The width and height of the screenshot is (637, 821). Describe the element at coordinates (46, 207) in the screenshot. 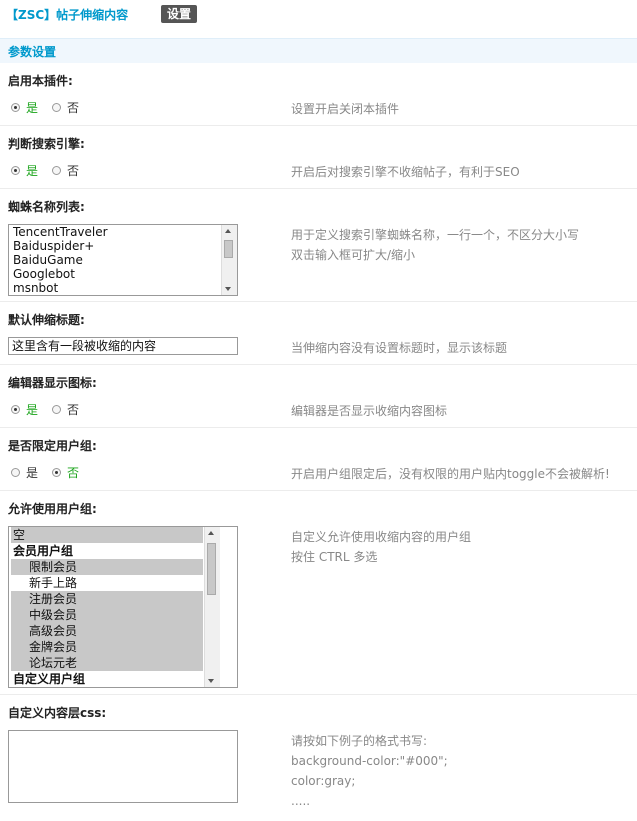

I see `setting-label: 蜘蛛名称列表:` at that location.